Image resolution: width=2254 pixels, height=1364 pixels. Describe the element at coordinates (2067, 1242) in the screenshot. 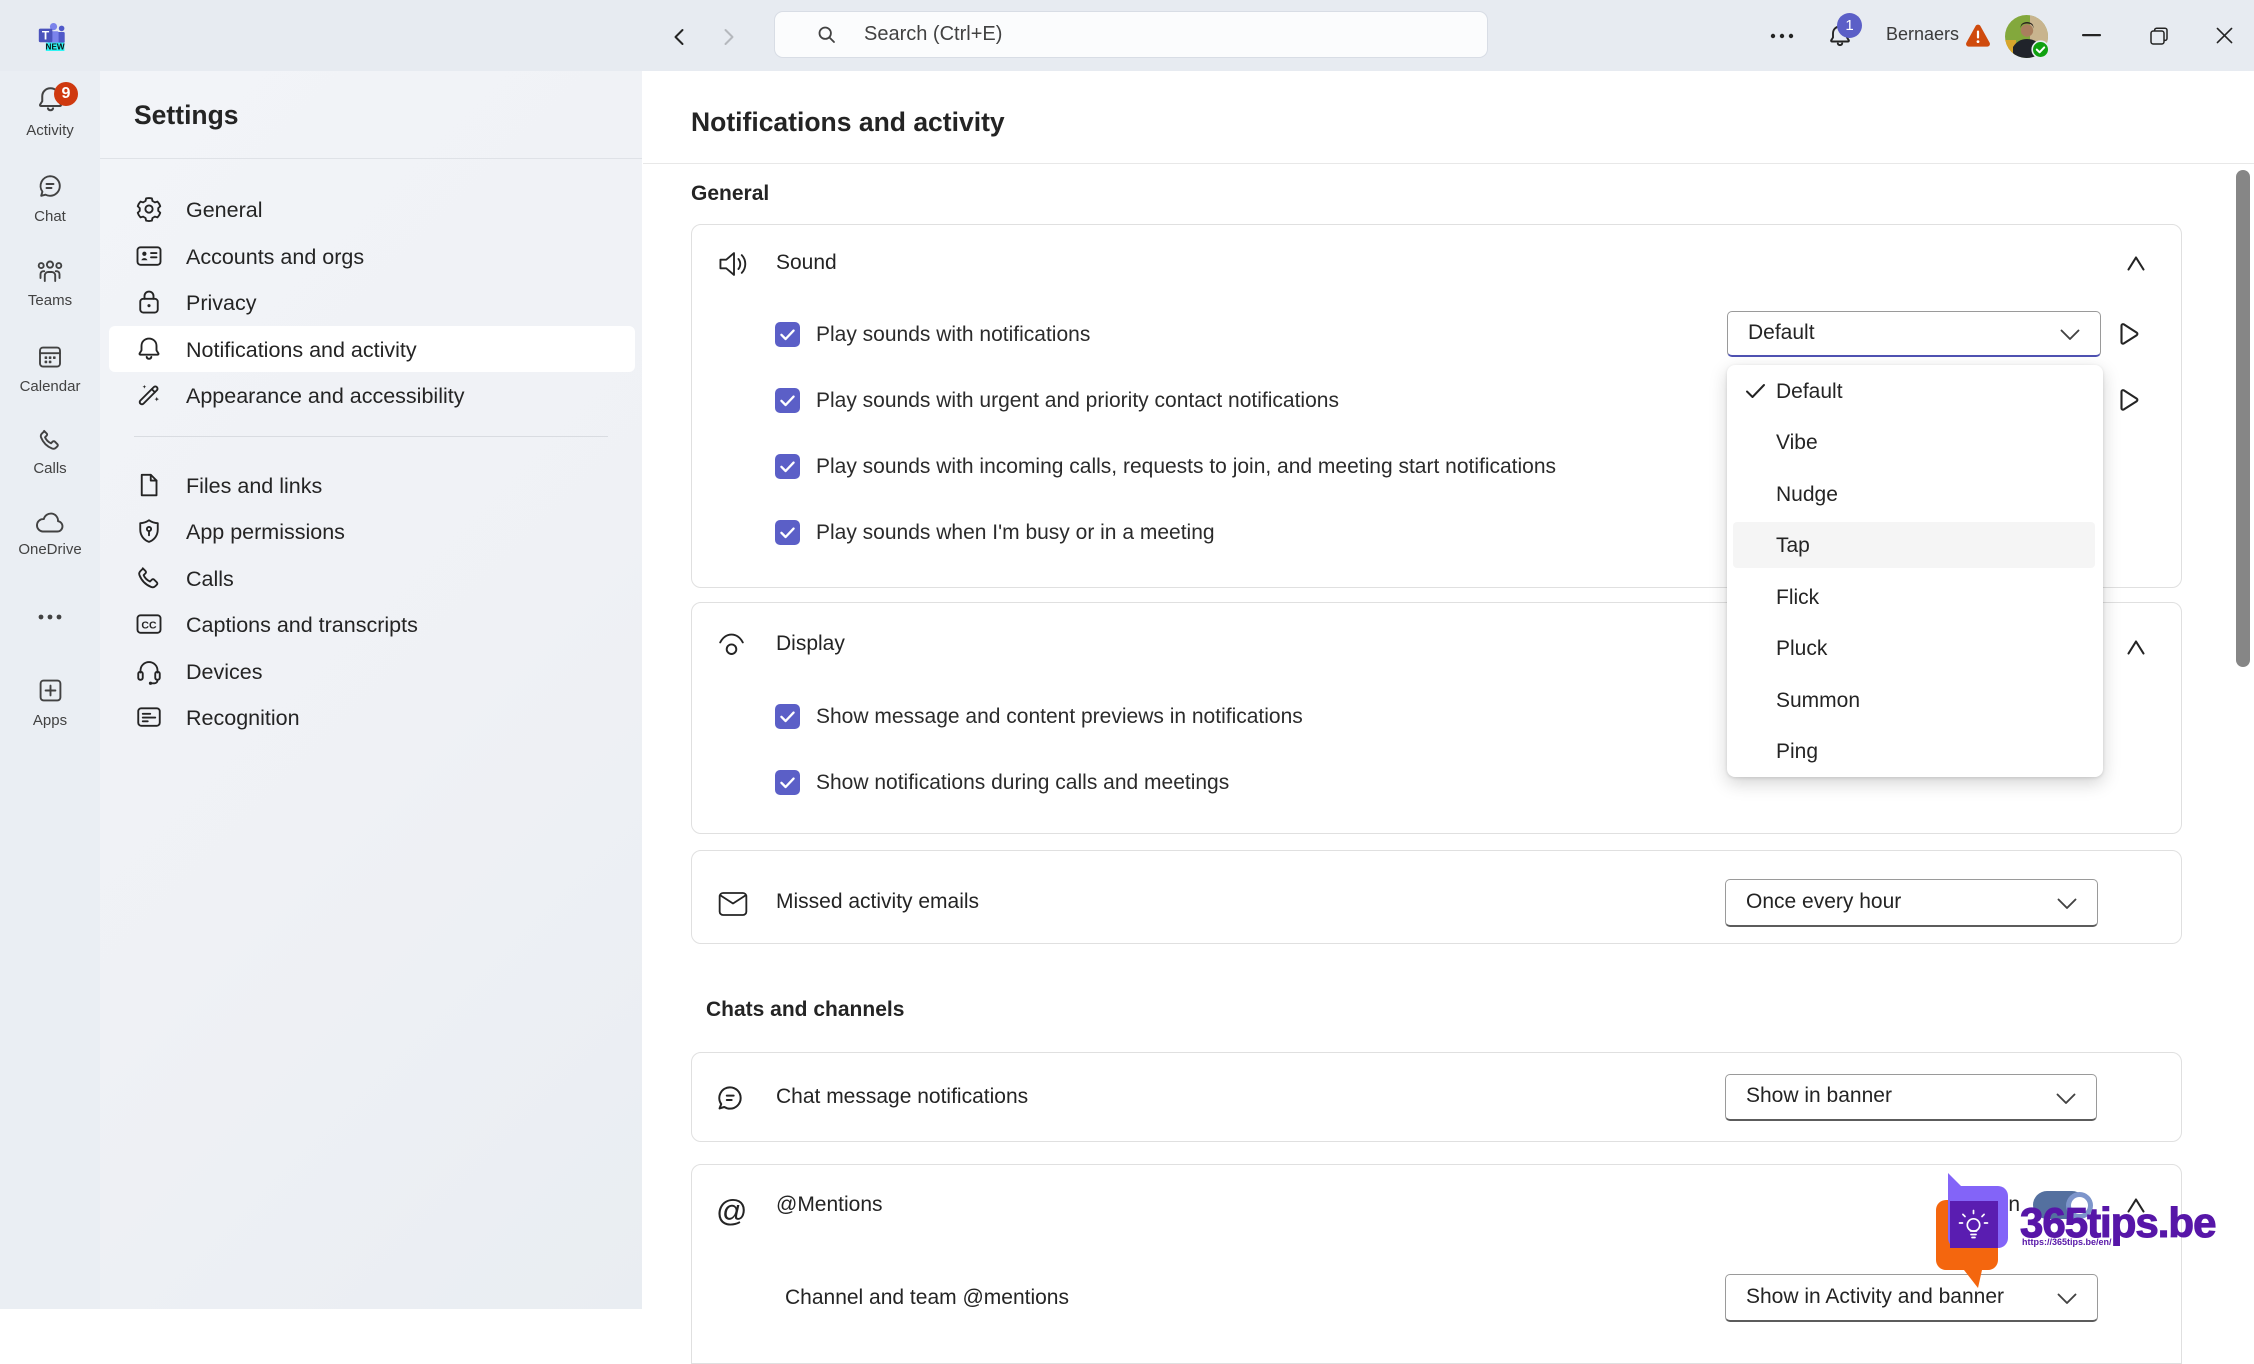

I see `svg-text: https://365tips.be/en/` at that location.